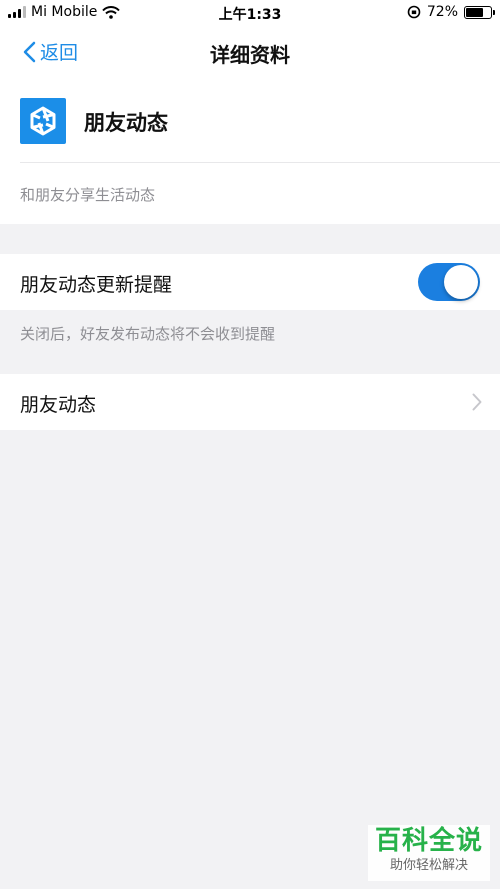  What do you see at coordinates (250, 55) in the screenshot?
I see `page-title: 详细资料` at bounding box center [250, 55].